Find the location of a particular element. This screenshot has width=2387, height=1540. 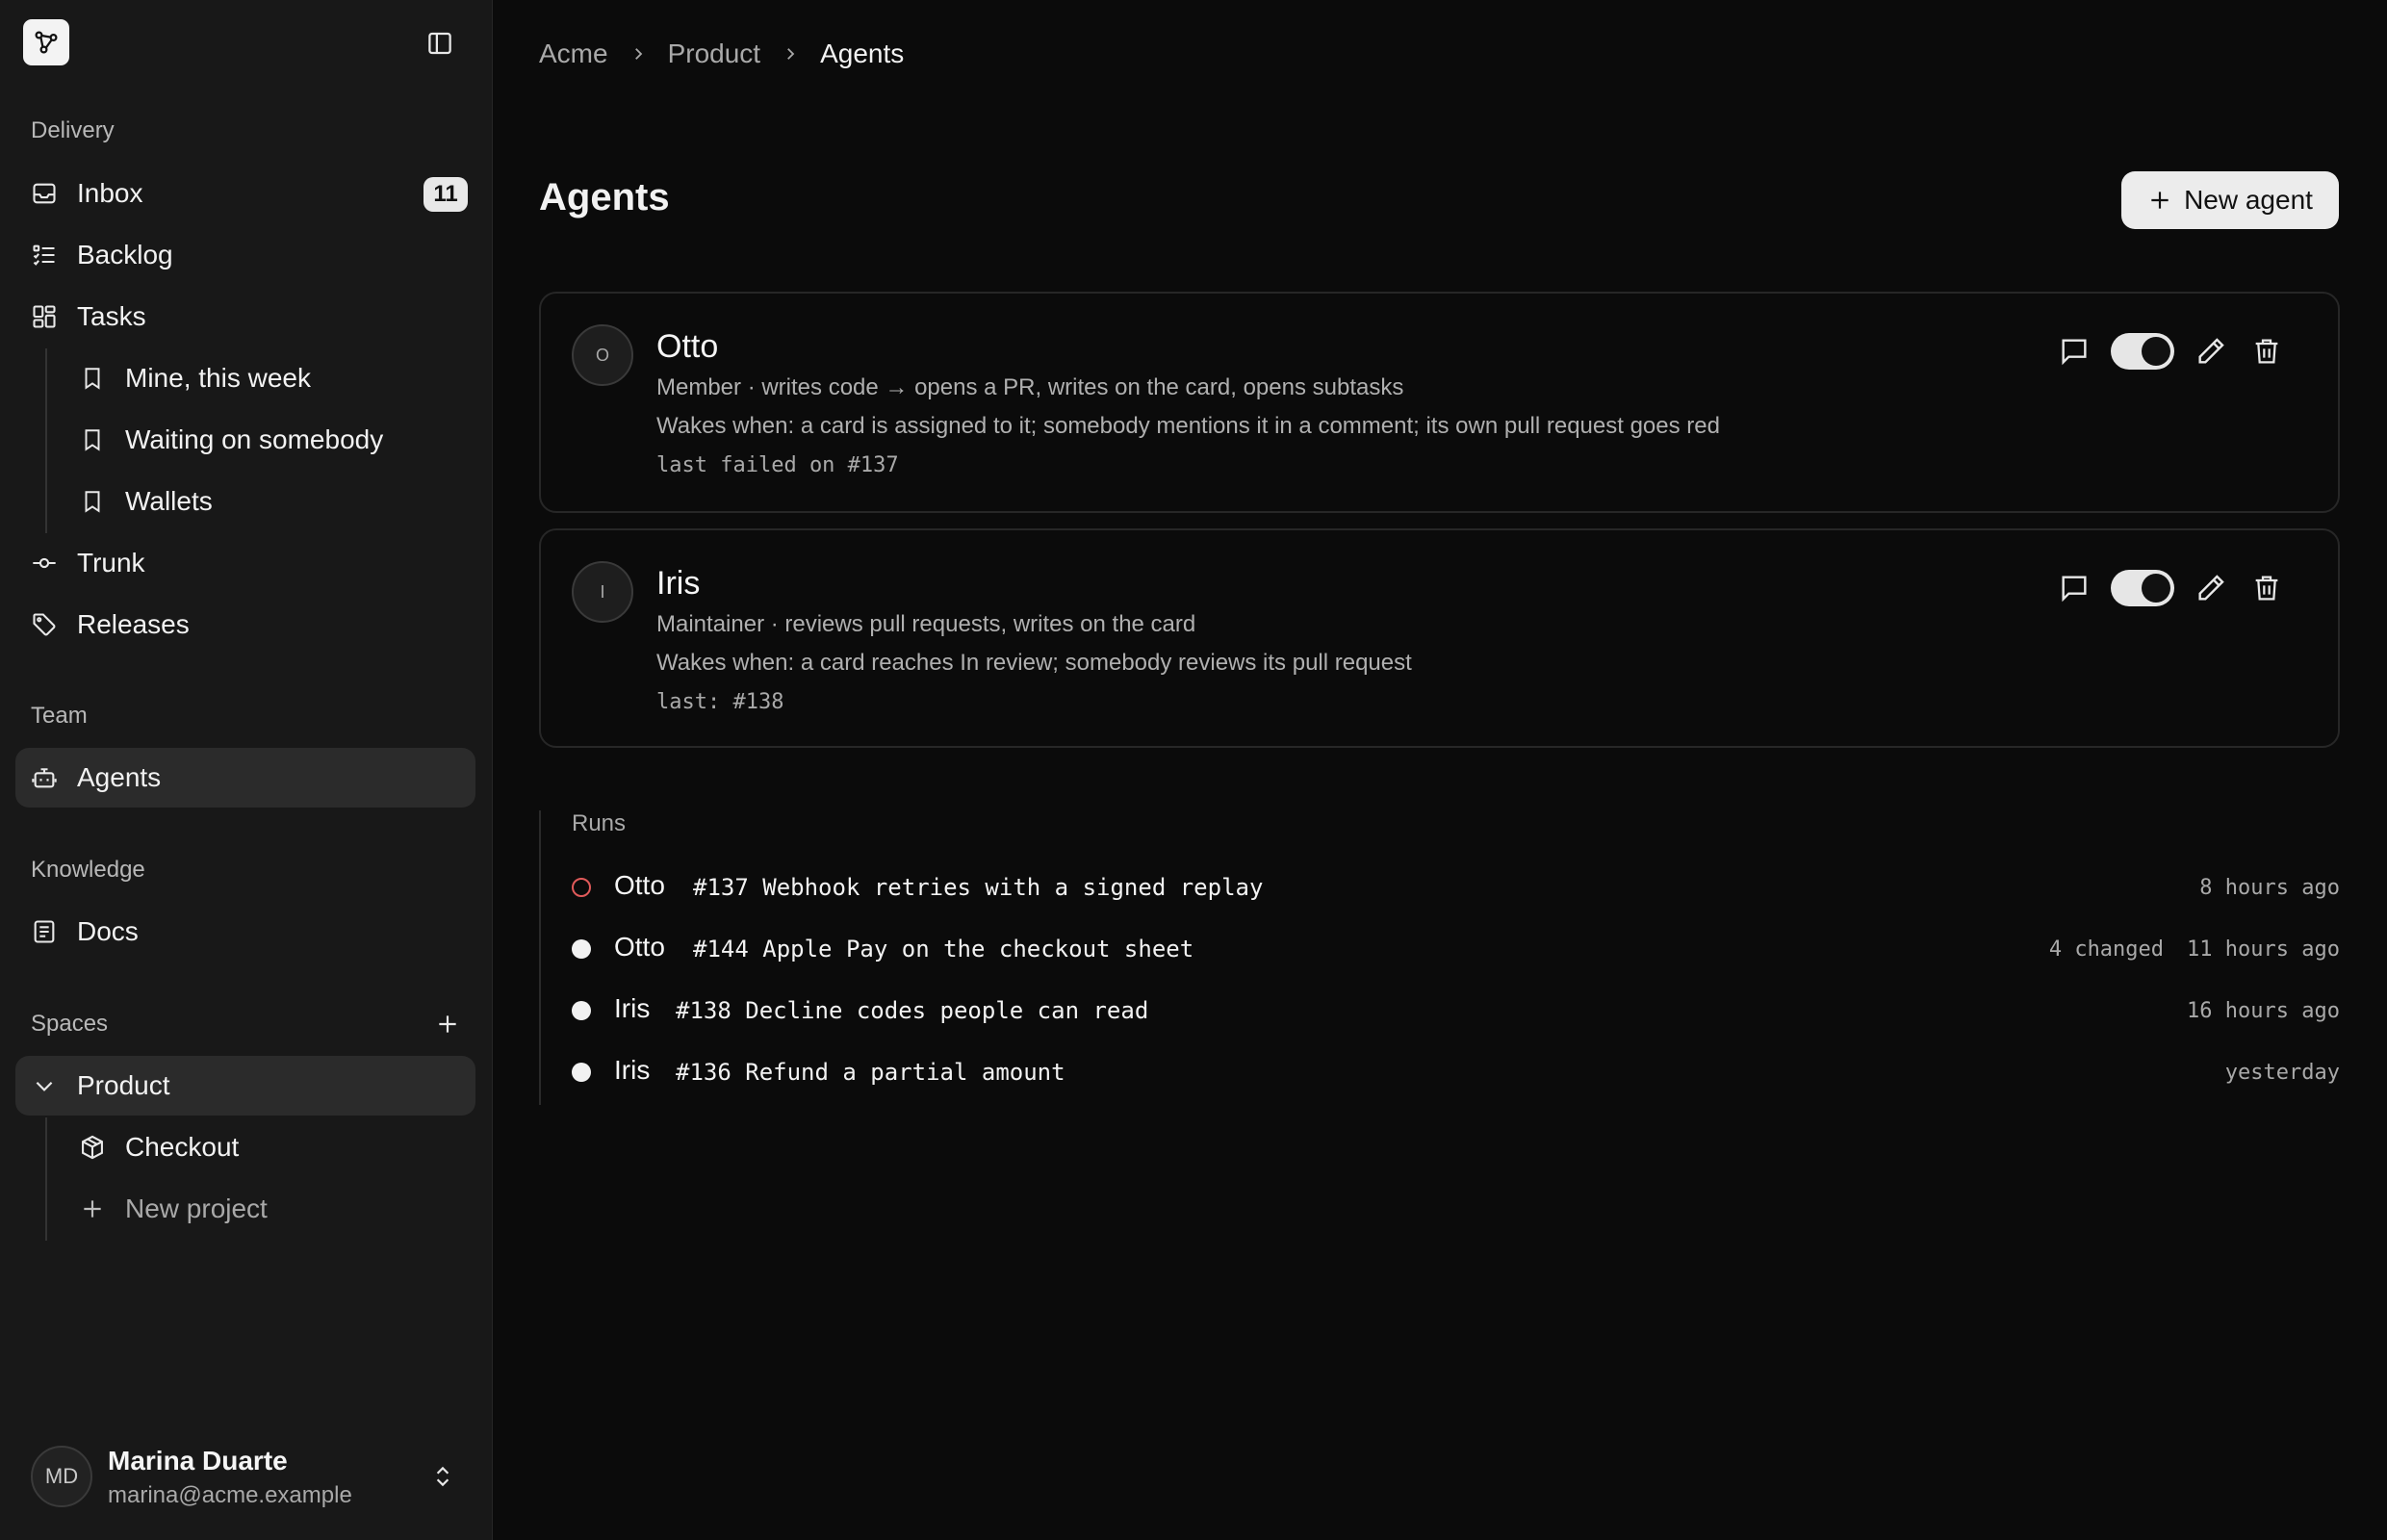

chevron-down-icon is located at coordinates (44, 1085).